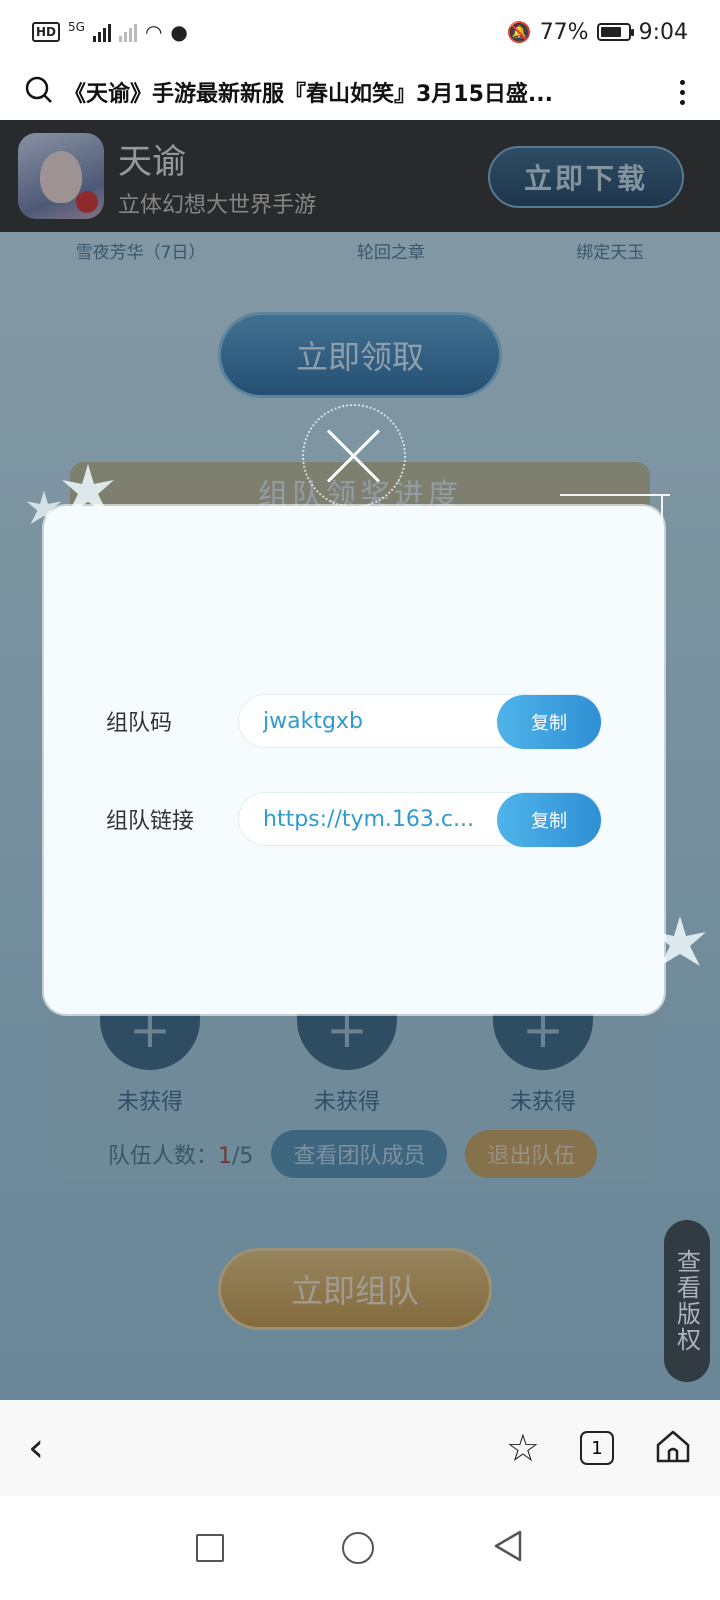 The width and height of the screenshot is (720, 1600). I want to click on tabs-button: 1, so click(597, 1448).